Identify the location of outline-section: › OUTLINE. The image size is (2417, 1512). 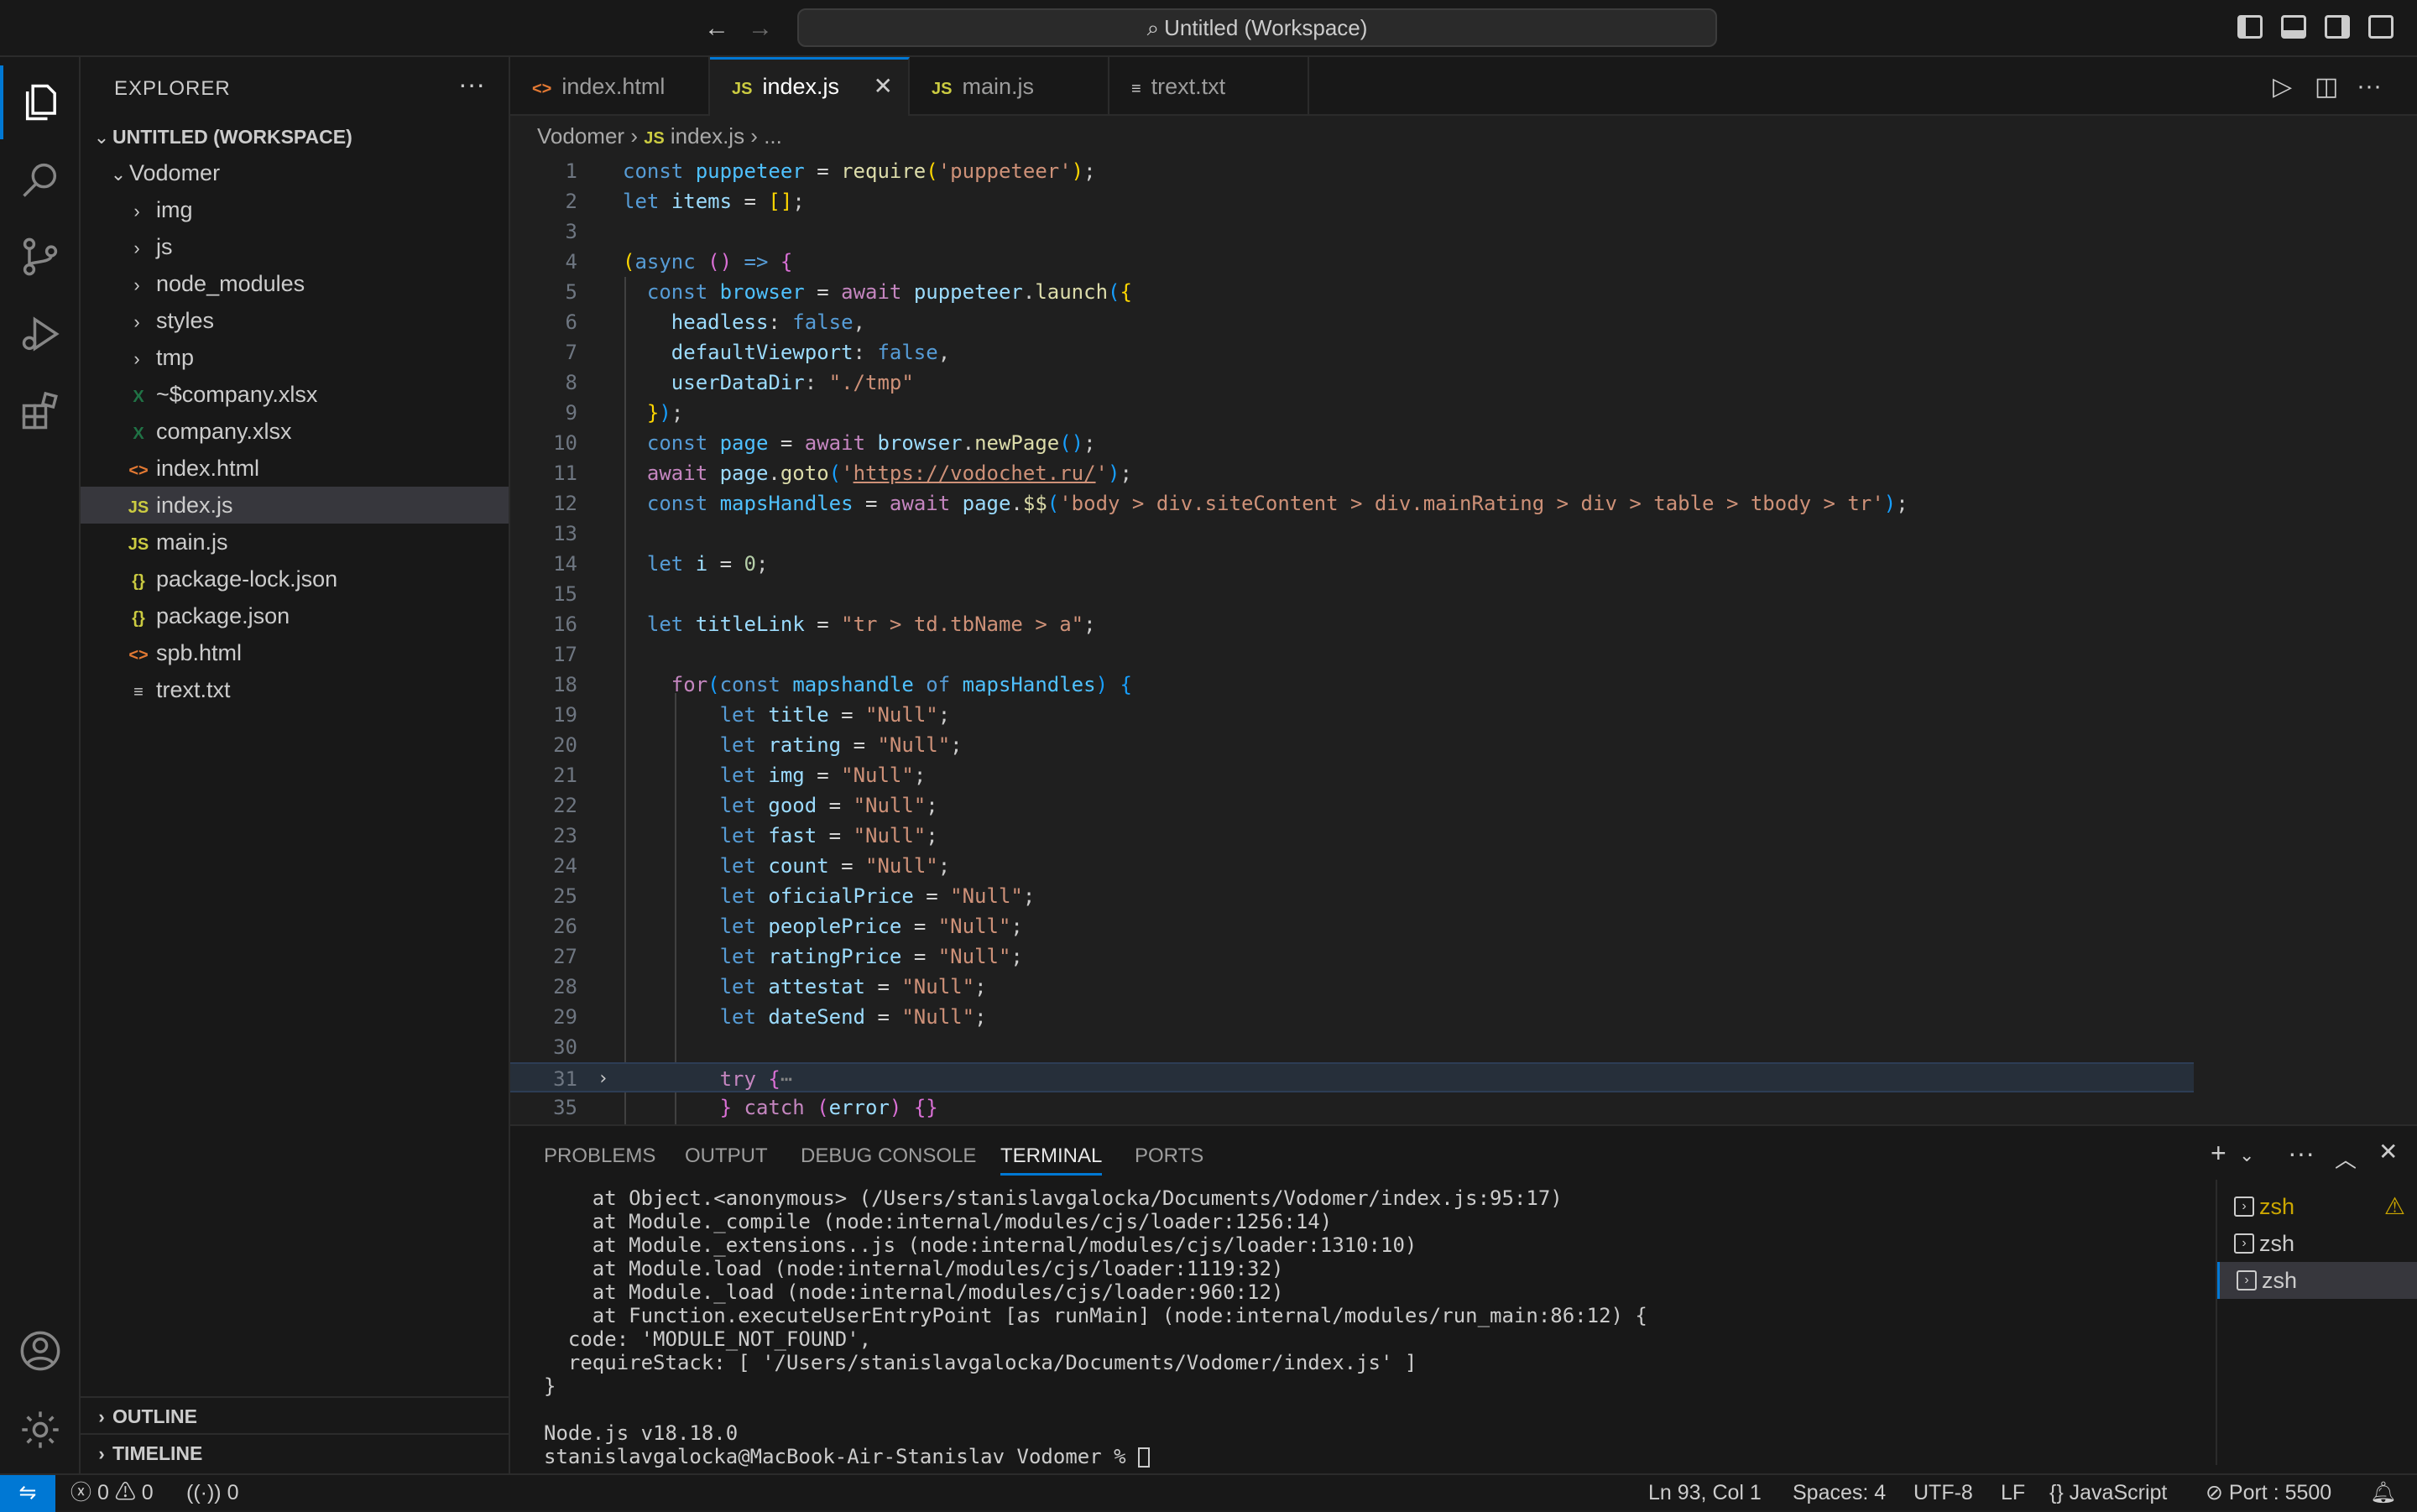
(295, 1415).